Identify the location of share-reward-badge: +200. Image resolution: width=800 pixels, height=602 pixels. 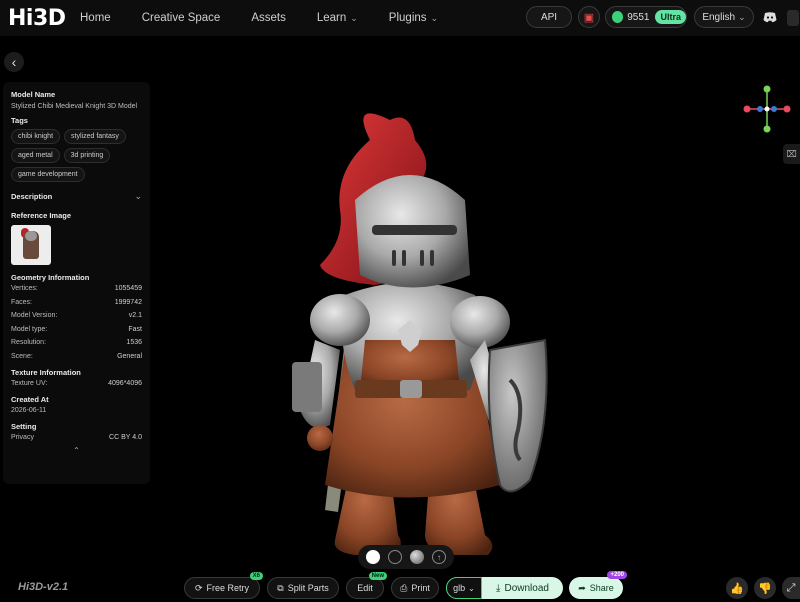
(617, 575).